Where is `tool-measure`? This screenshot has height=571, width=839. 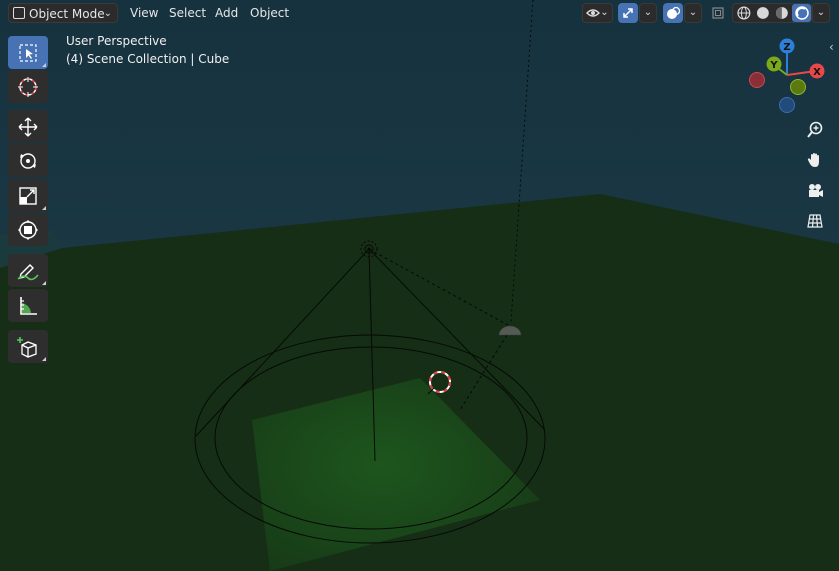 tool-measure is located at coordinates (28, 305).